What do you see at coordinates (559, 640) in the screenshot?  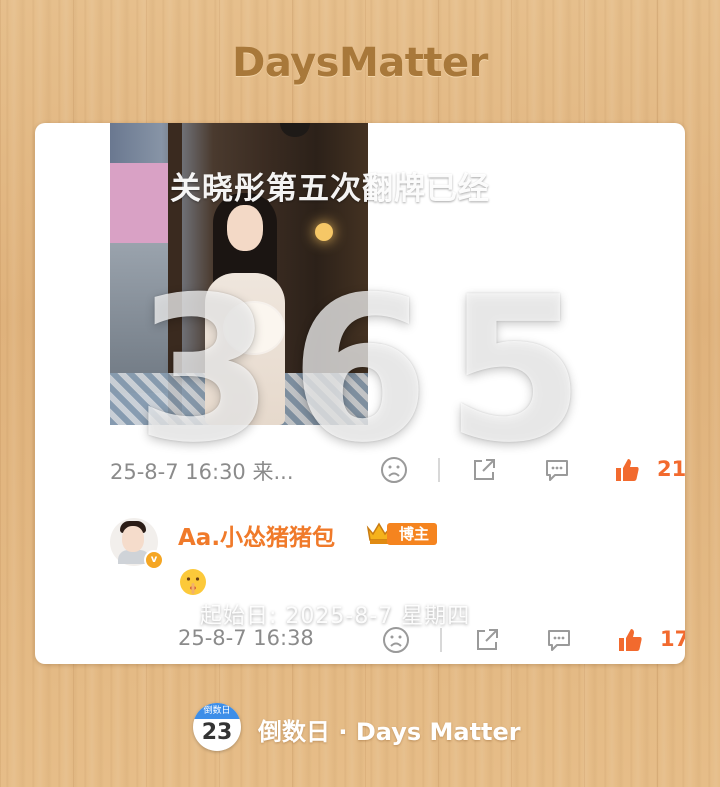 I see `comment-icon` at bounding box center [559, 640].